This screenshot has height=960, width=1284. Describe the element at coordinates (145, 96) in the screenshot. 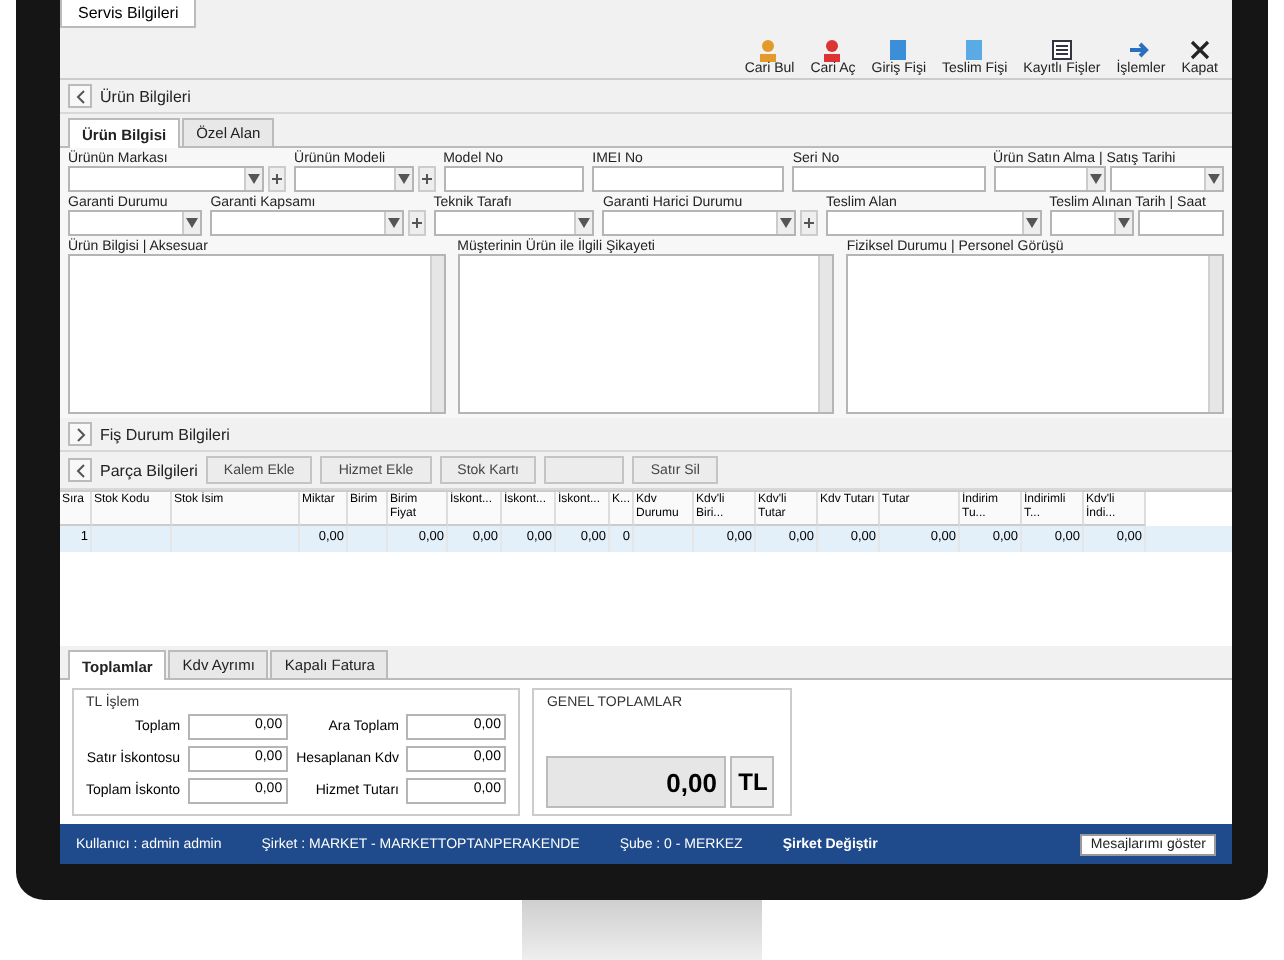

I see `section-title: Ürün Bilgileri` at that location.